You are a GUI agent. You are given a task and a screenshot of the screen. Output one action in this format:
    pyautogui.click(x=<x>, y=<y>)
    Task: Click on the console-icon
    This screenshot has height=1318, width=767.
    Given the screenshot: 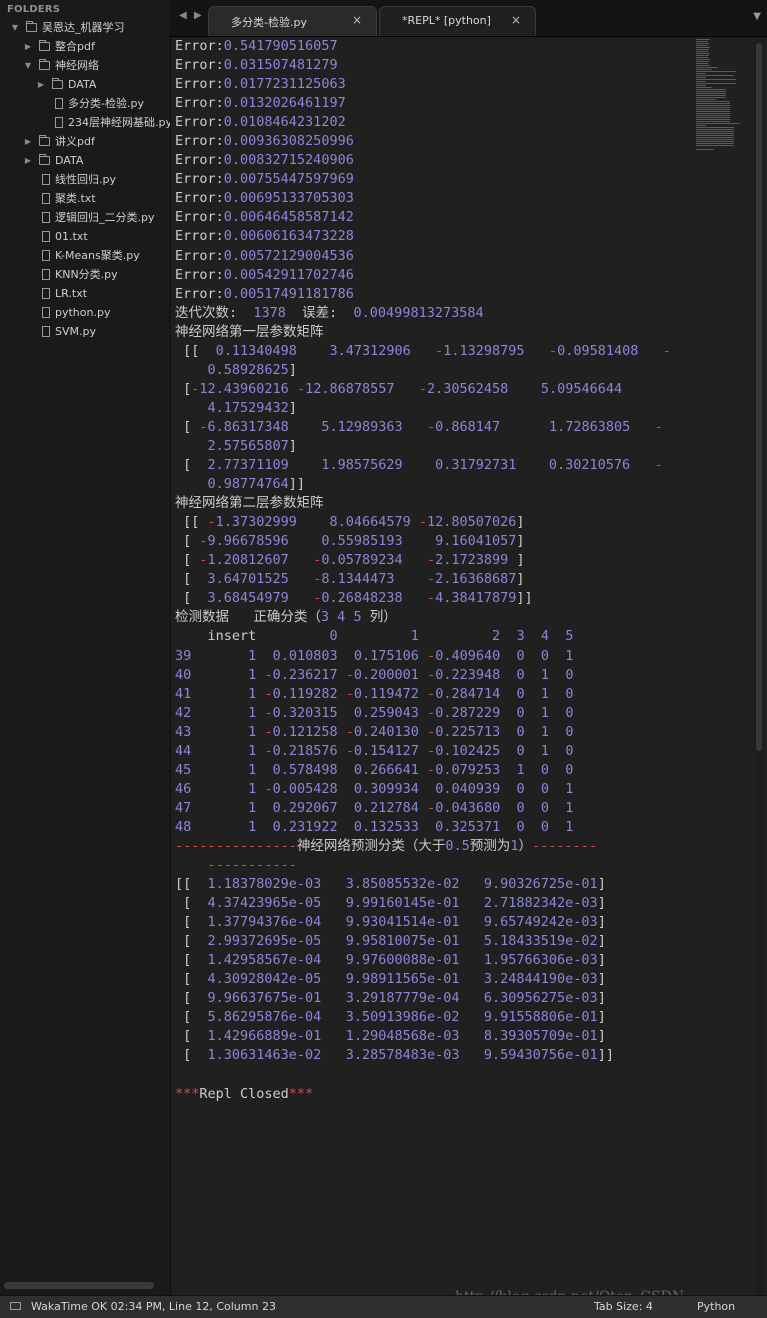 What is the action you would take?
    pyautogui.click(x=15, y=1306)
    